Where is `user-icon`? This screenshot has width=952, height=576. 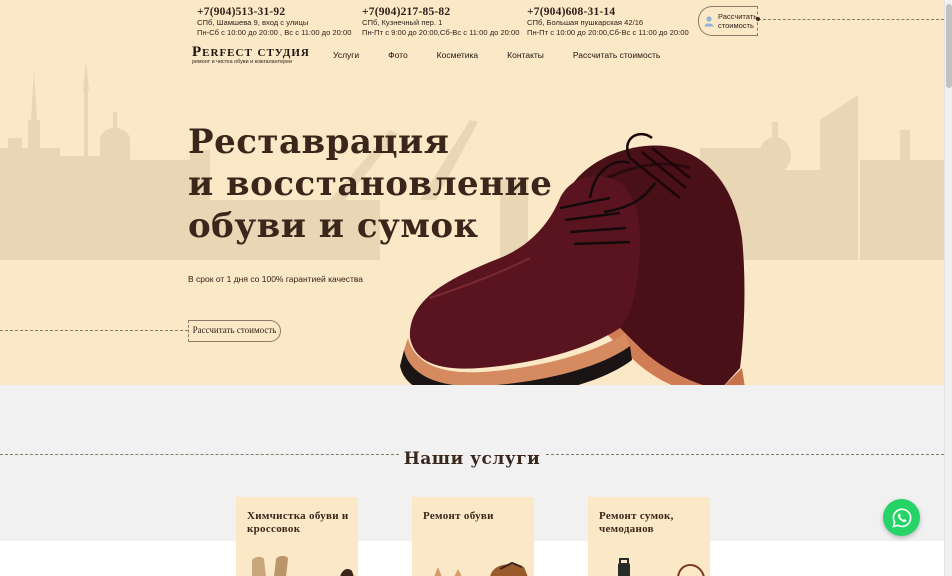 user-icon is located at coordinates (709, 21).